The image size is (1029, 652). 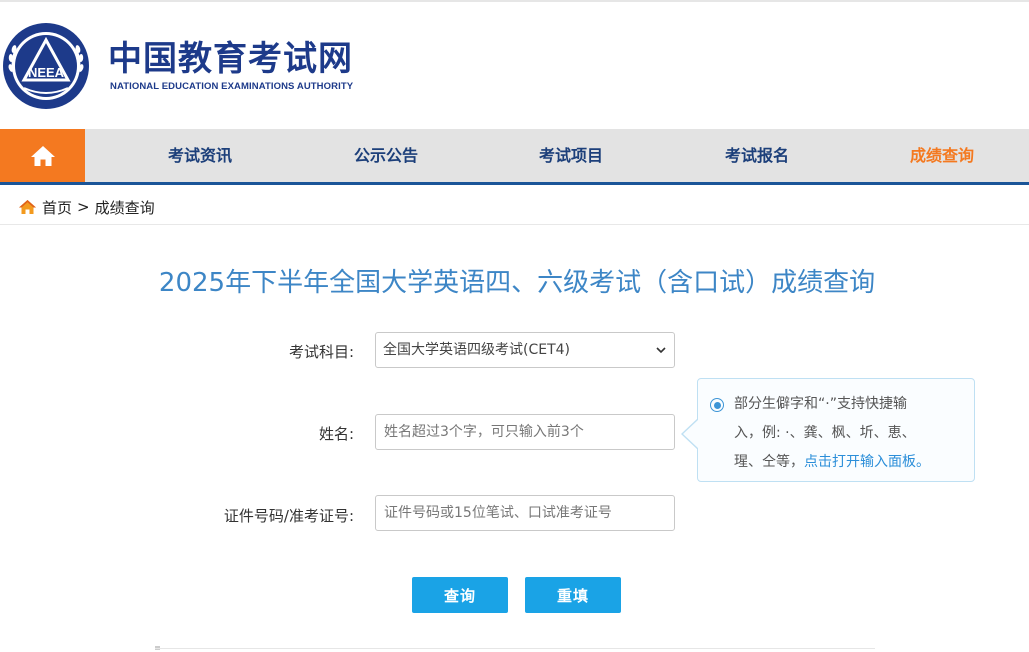 I want to click on breadcrumb: 首页 > 成绩查询, so click(x=86, y=207).